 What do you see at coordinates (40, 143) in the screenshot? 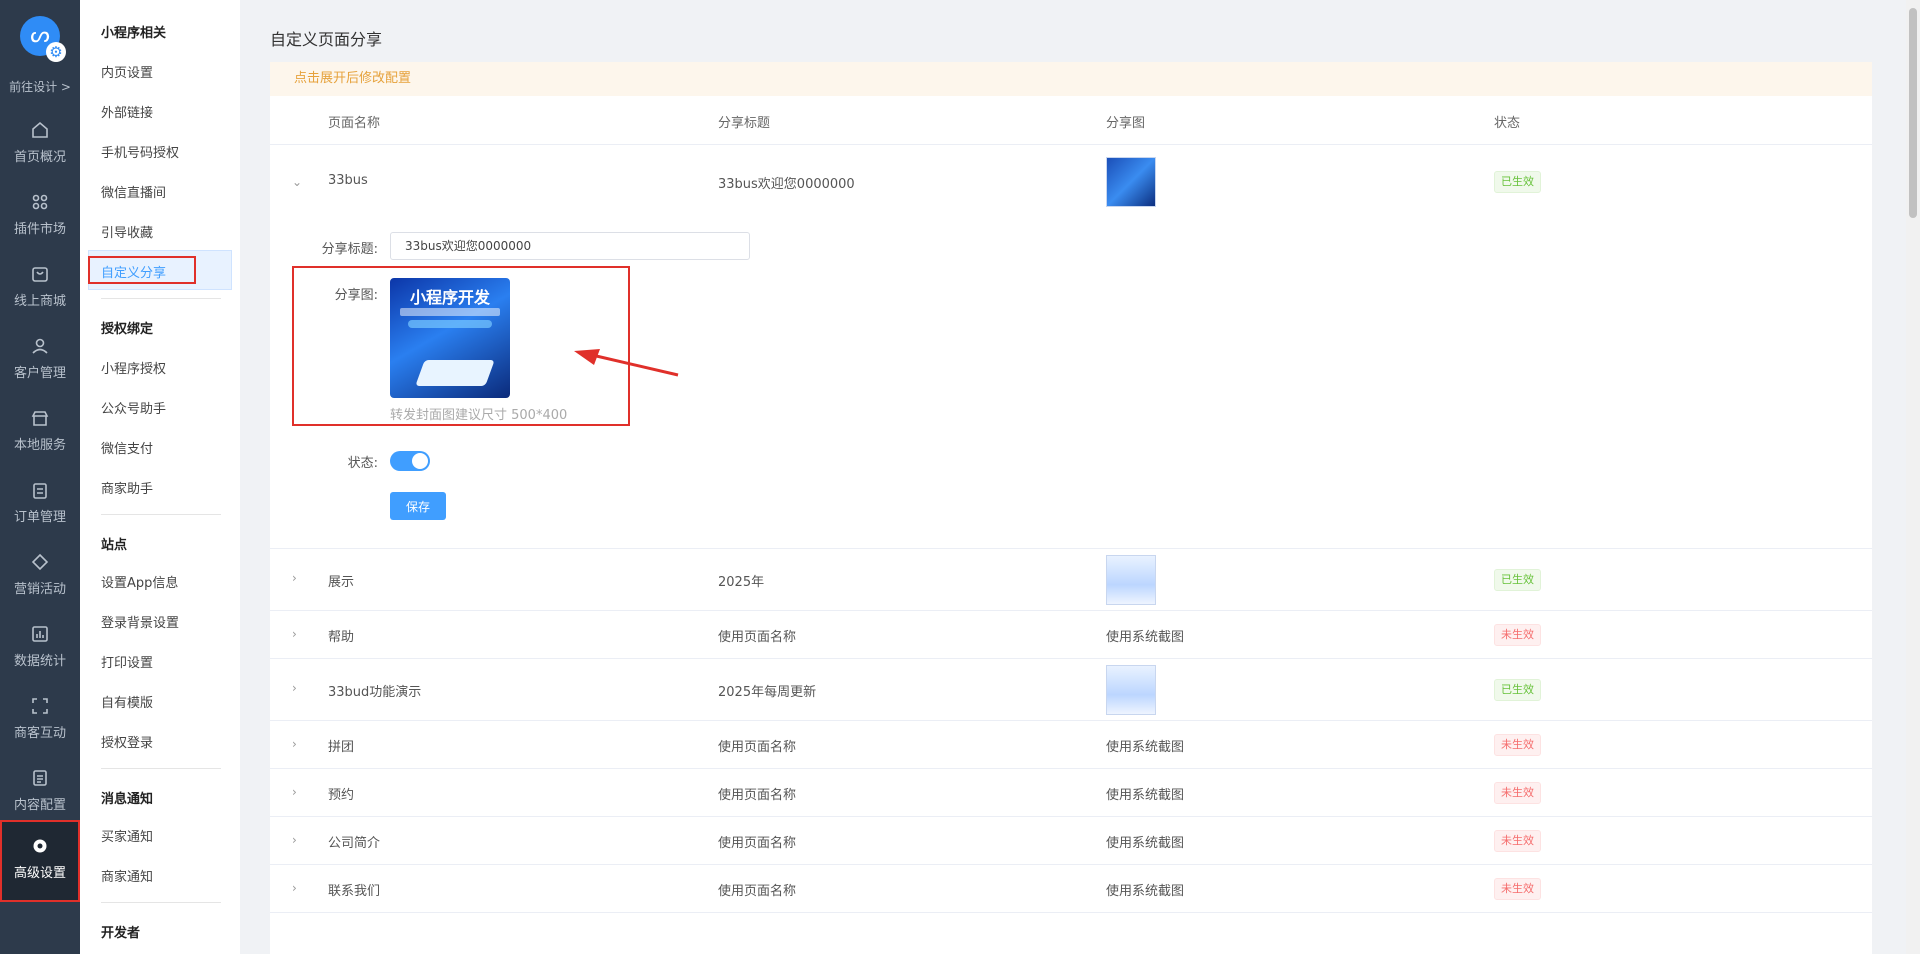
I see `rail-item-home: 首页概况` at bounding box center [40, 143].